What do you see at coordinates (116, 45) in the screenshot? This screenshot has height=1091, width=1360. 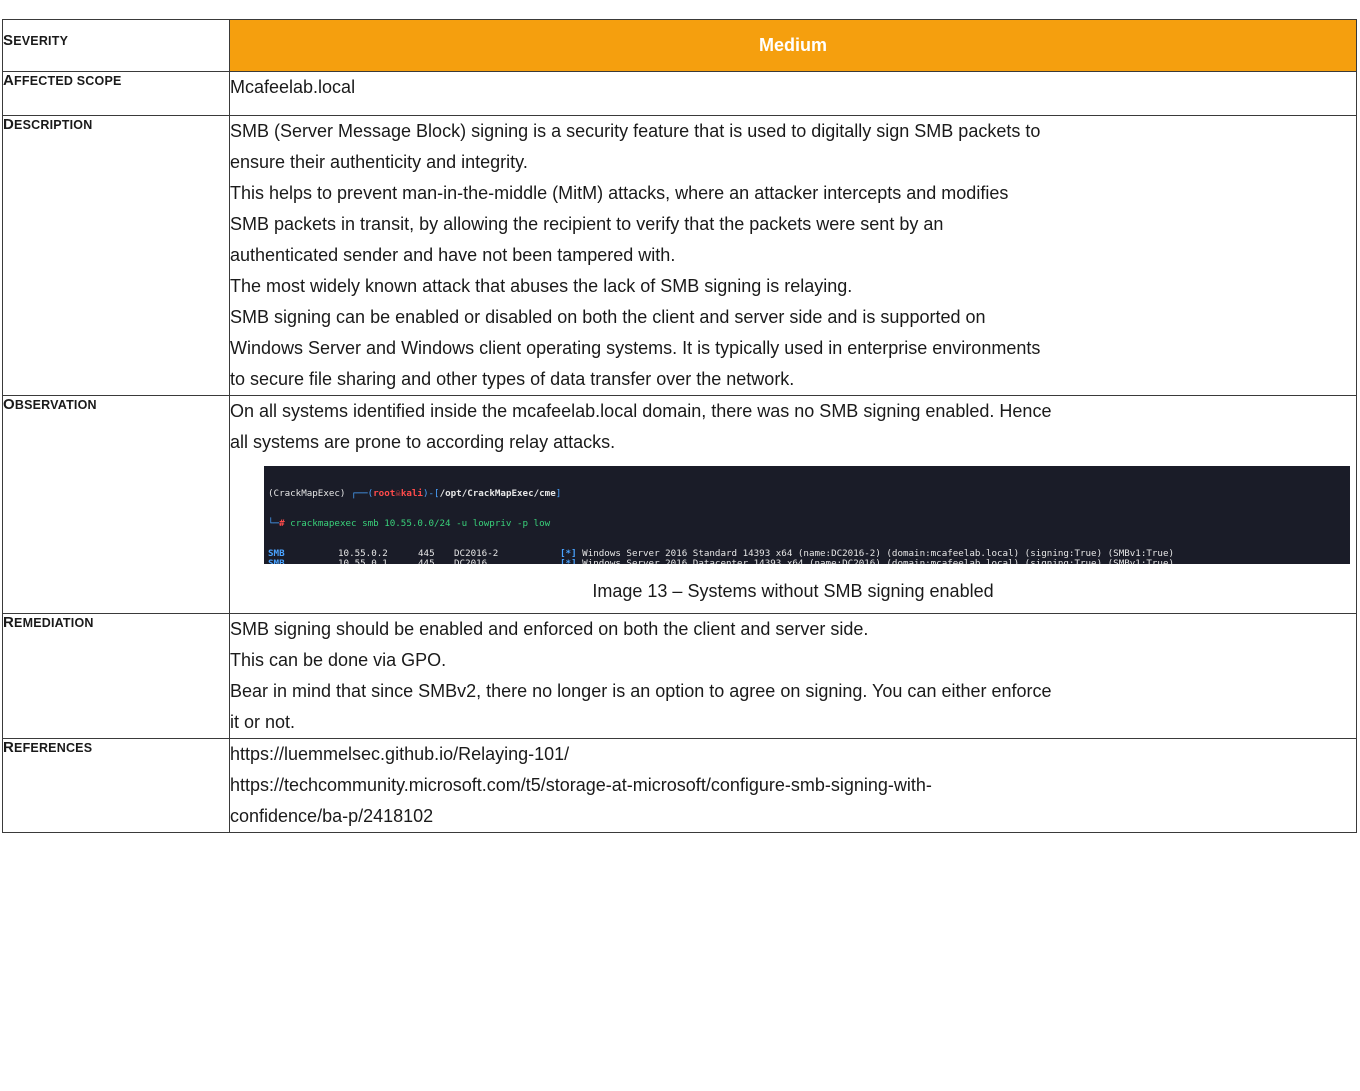 I see `severity-label: SEVERITY` at bounding box center [116, 45].